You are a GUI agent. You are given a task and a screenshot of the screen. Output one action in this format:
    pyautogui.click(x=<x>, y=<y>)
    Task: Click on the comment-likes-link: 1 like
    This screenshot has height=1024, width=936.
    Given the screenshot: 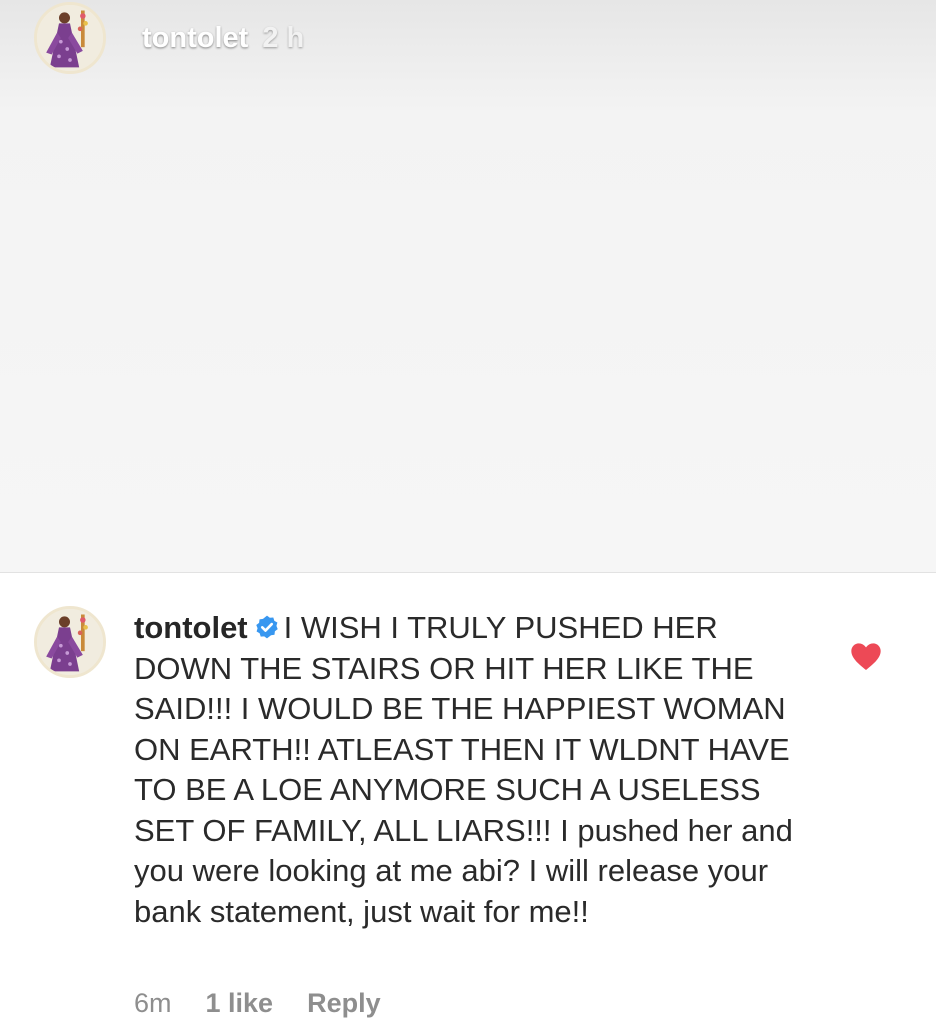 What is the action you would take?
    pyautogui.click(x=240, y=1003)
    